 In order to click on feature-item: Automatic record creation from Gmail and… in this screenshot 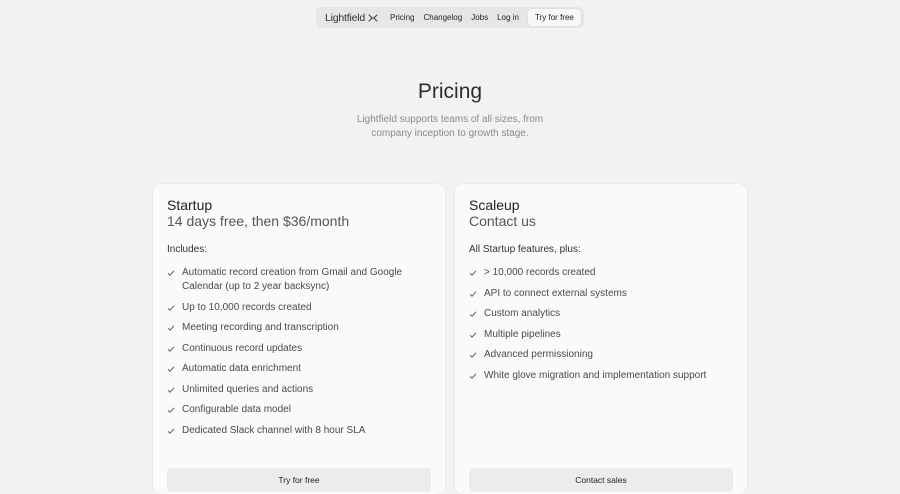, I will do `click(299, 280)`.